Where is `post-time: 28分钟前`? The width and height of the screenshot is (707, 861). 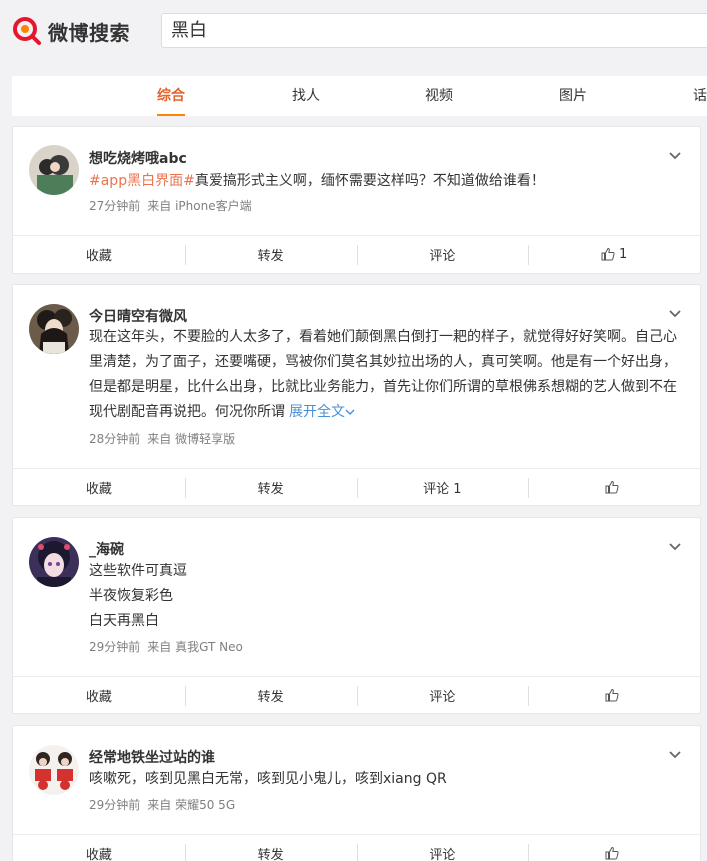
post-time: 28分钟前 is located at coordinates (114, 439).